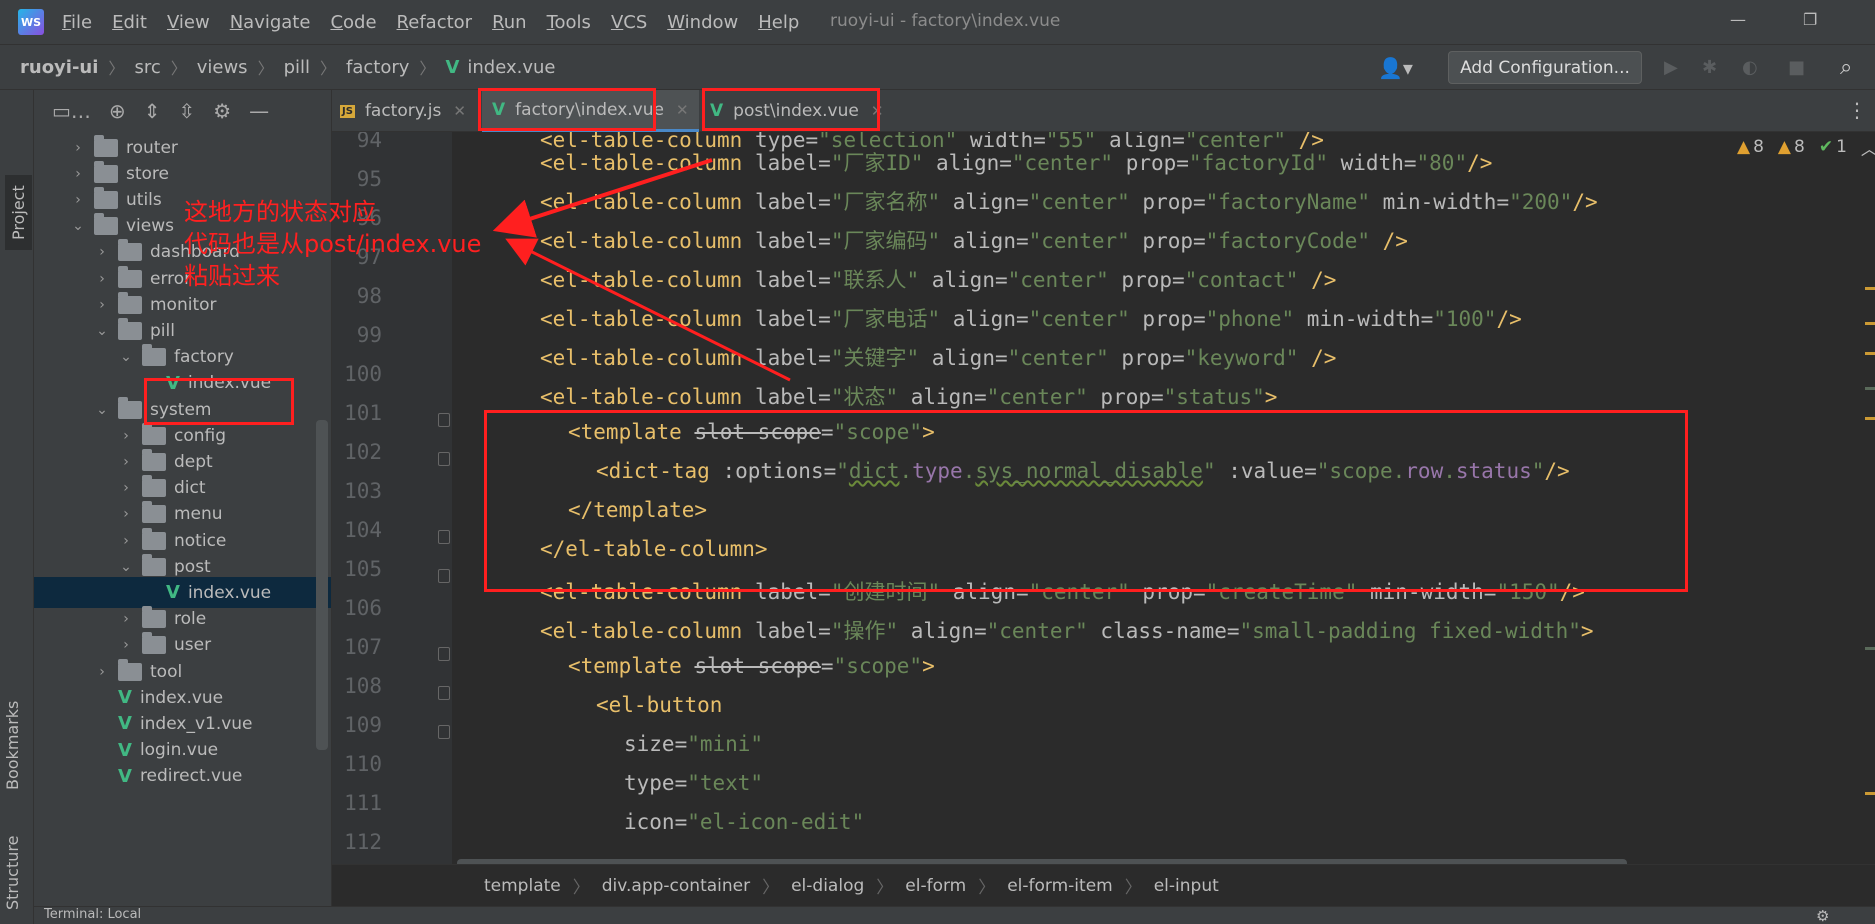 The height and width of the screenshot is (924, 1875). What do you see at coordinates (1870, 492) in the screenshot?
I see `error-stripe` at bounding box center [1870, 492].